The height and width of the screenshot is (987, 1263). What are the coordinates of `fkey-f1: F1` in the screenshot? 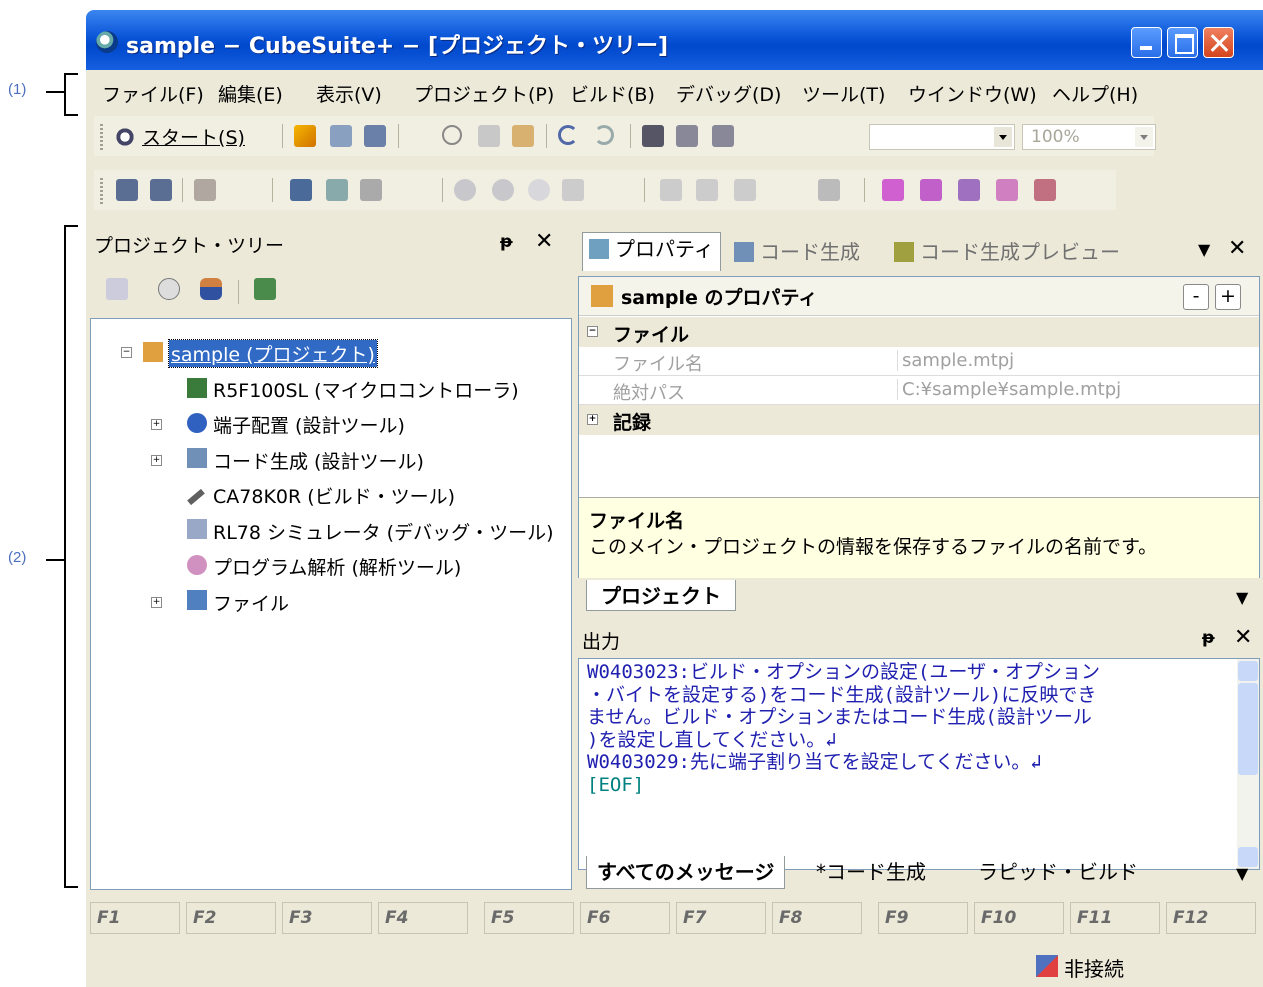 It's located at (135, 918).